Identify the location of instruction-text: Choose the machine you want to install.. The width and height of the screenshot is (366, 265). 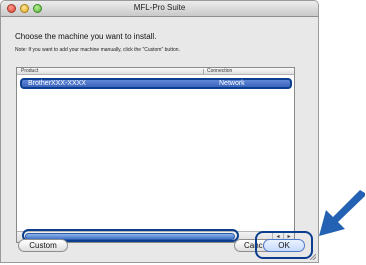
(86, 36).